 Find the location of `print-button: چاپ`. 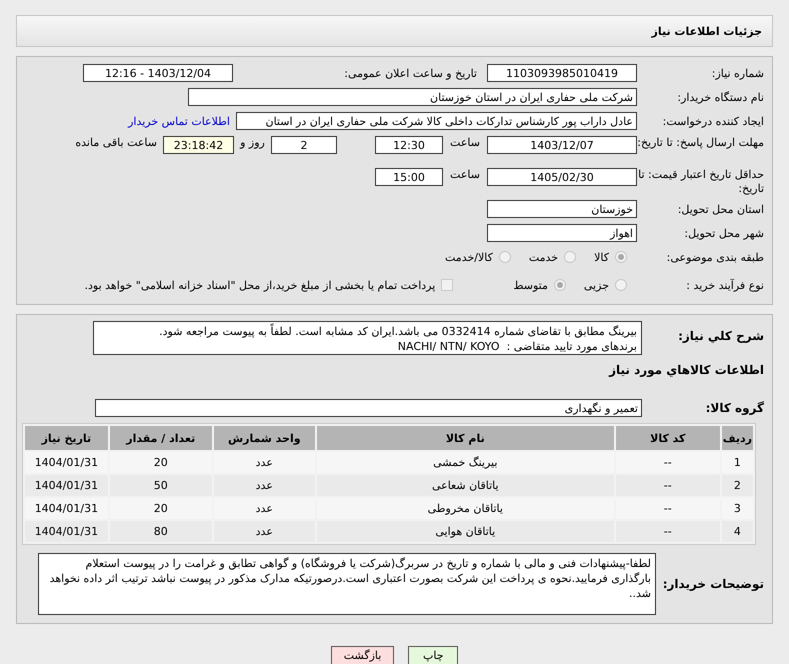

print-button: چاپ is located at coordinates (433, 655).